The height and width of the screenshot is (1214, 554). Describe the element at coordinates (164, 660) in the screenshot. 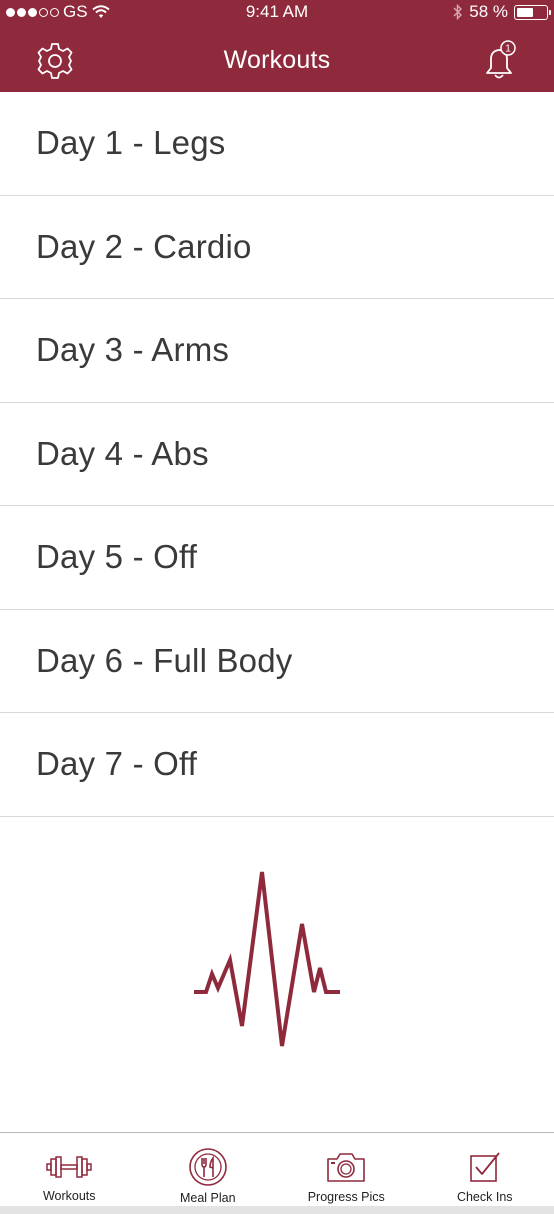

I see `workout-label: Day 6 - Full Body` at that location.